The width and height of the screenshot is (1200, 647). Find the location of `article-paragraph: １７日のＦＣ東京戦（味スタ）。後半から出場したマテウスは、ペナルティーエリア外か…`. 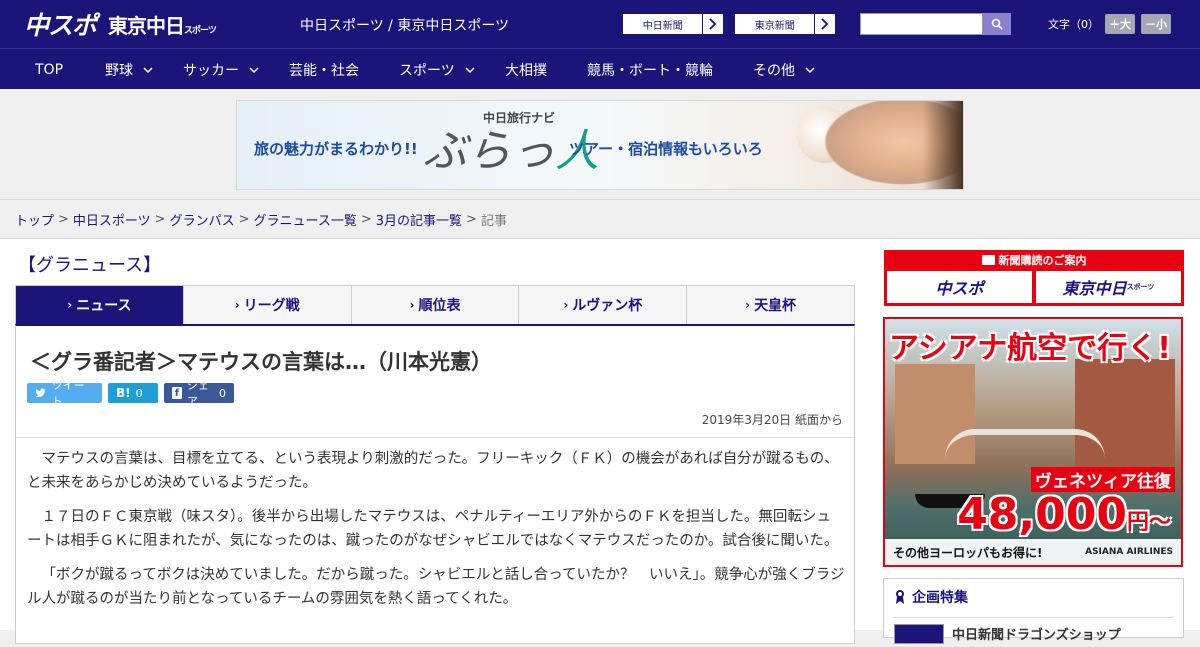

article-paragraph: １７日のＦＣ東京戦（味スタ）。後半から出場したマテウスは、ペナルティーエリア外か… is located at coordinates (433, 529).